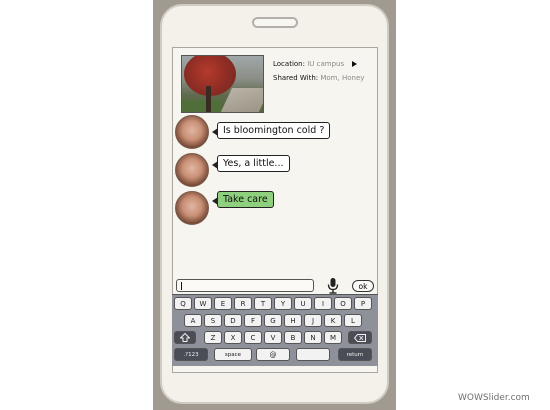 This screenshot has width=550, height=410. Describe the element at coordinates (271, 130) in the screenshot. I see `message-bubble: Is bloomington cold ?` at that location.